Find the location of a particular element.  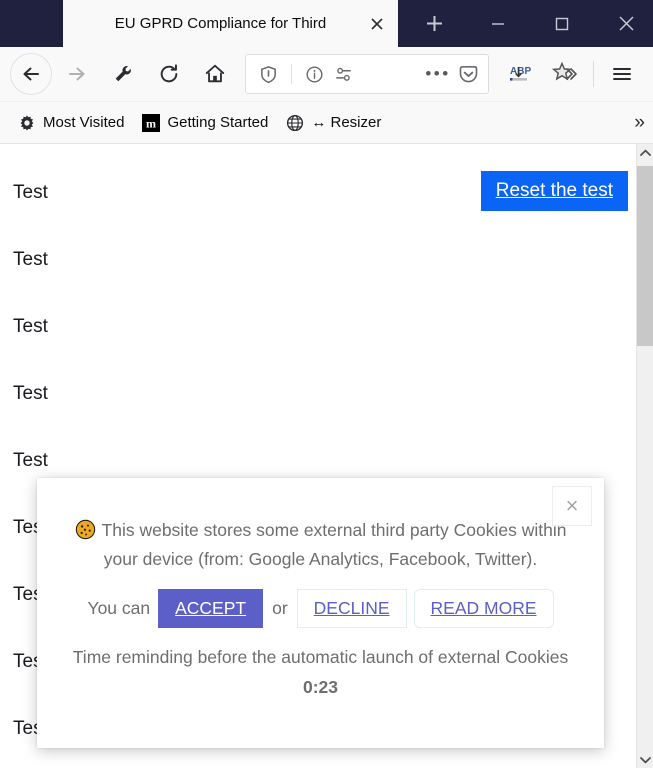

identity-box is located at coordinates (306, 74).